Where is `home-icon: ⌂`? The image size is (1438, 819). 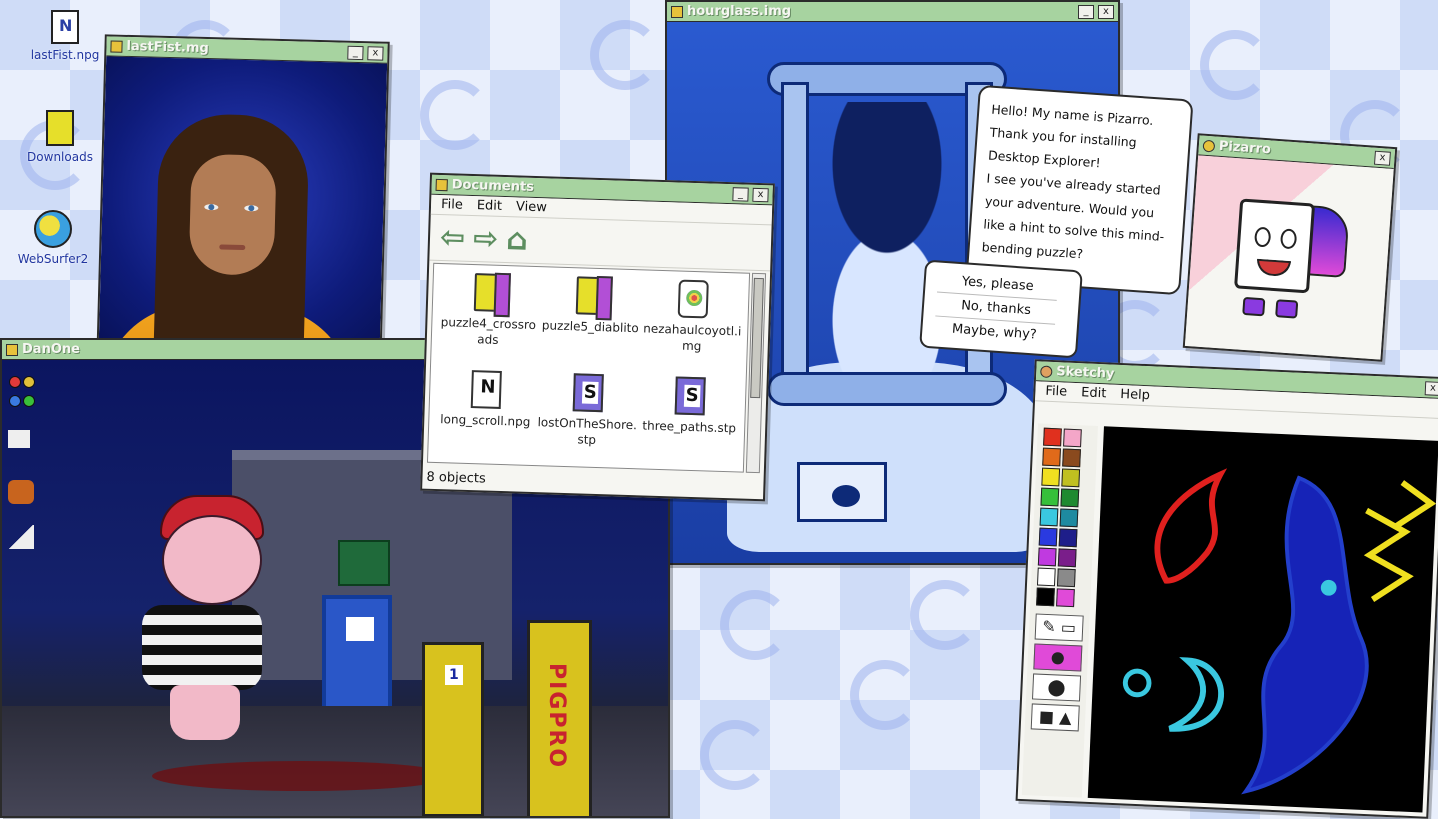 home-icon: ⌂ is located at coordinates (517, 240).